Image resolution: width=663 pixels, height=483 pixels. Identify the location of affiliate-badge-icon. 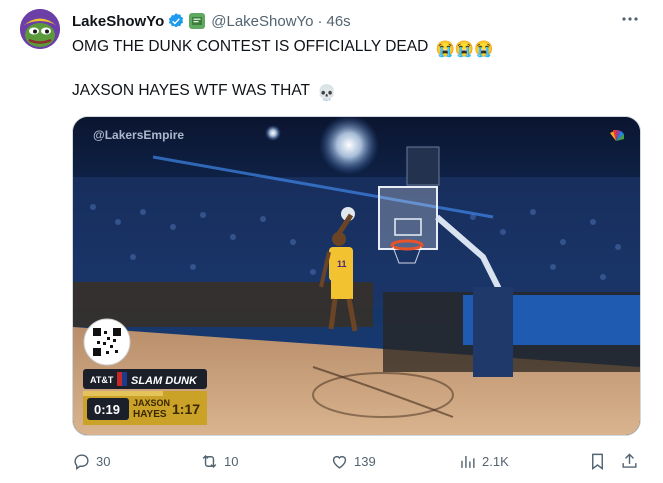
(197, 21).